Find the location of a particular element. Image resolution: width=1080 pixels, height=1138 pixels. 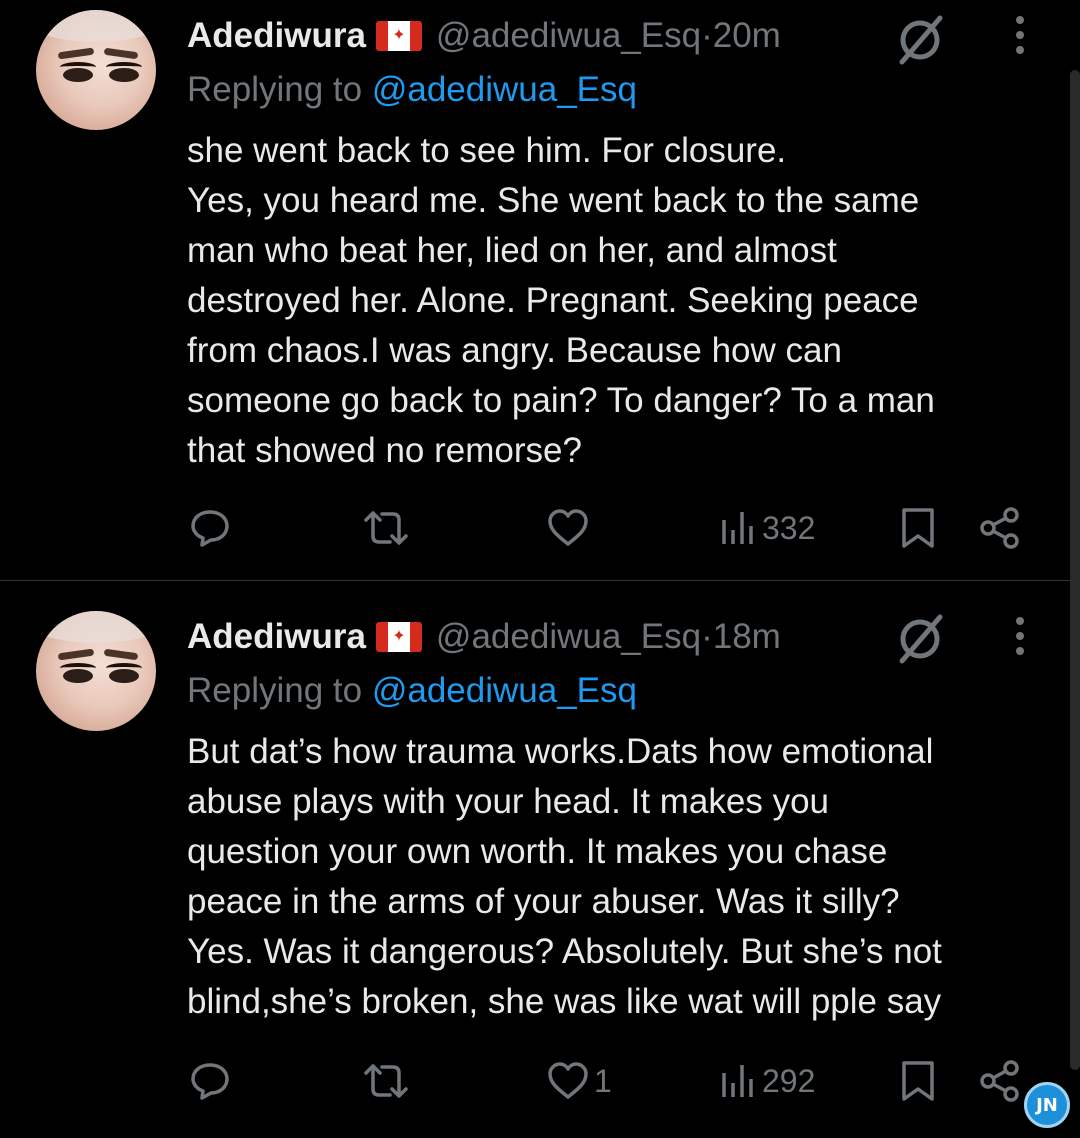

tweet-text-line: abuse plays with your head. It makes you is located at coordinates (508, 801).